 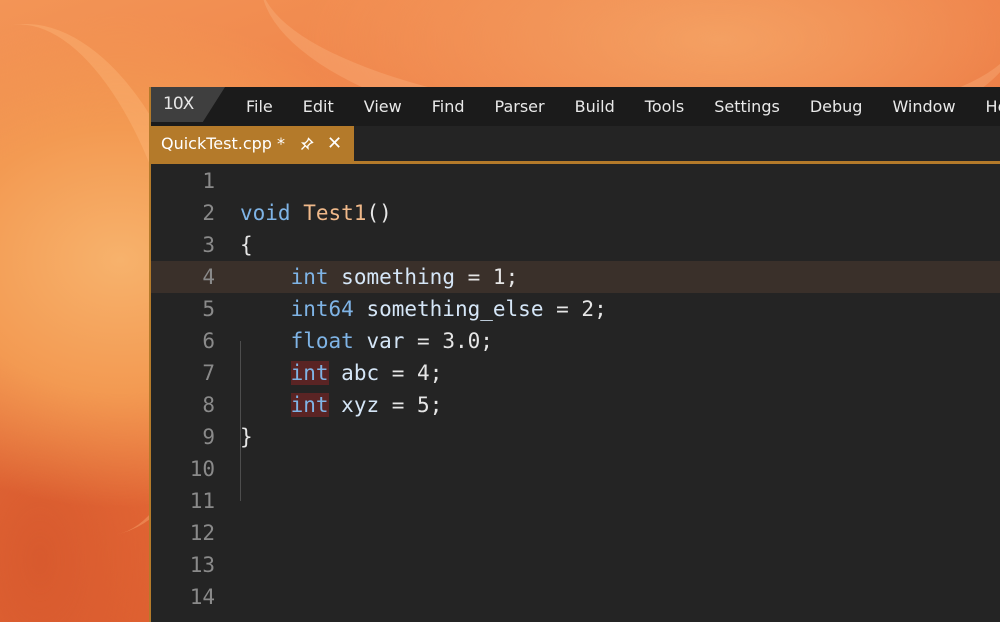 I want to click on code-line: 1, so click(x=575, y=181).